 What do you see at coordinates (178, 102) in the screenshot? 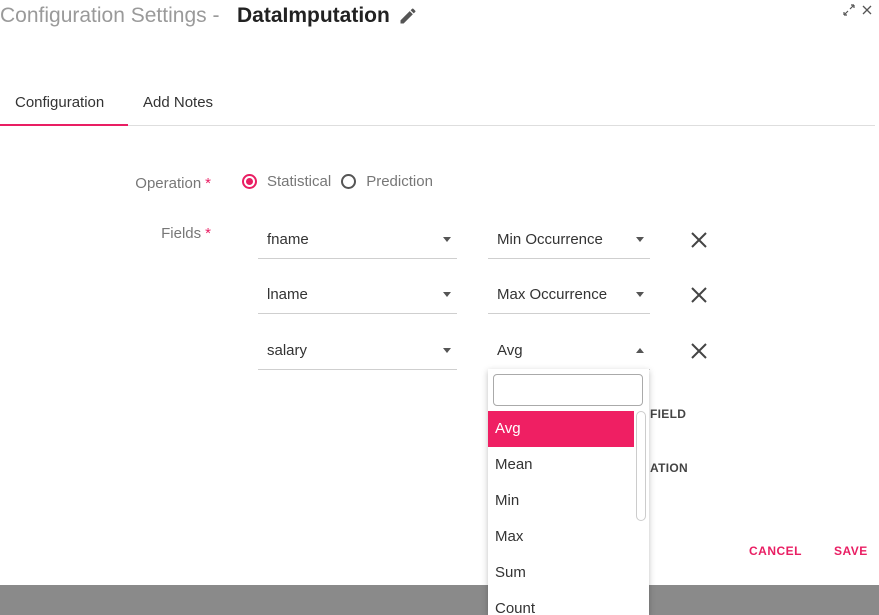
I see `tab-add-notes: Add Notes` at bounding box center [178, 102].